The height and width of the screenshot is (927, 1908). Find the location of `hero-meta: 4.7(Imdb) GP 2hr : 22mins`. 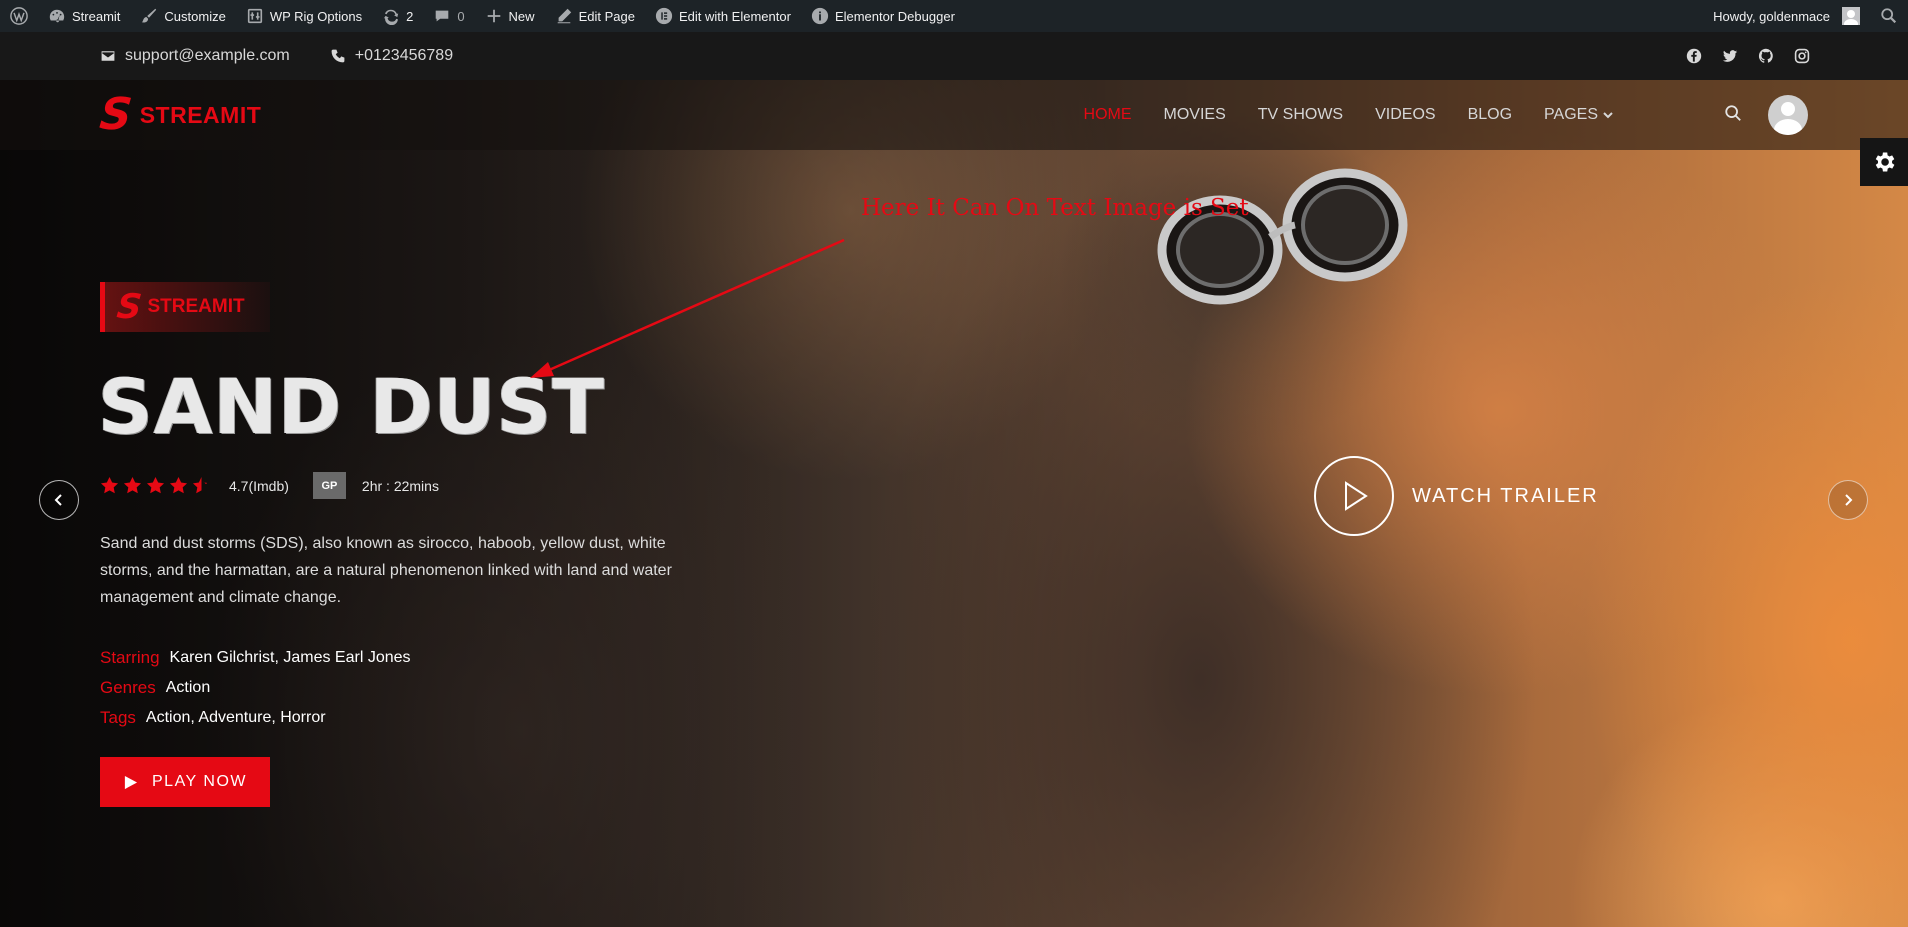

hero-meta: 4.7(Imdb) GP 2hr : 22mins is located at coordinates (269, 485).